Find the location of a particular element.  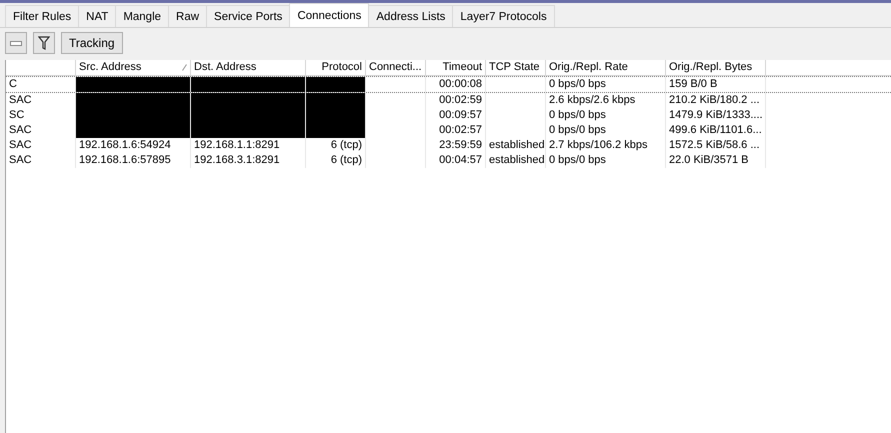

table-row: C 00:00:08 0 bps/0 bps 159 B/0 B is located at coordinates (448, 84).